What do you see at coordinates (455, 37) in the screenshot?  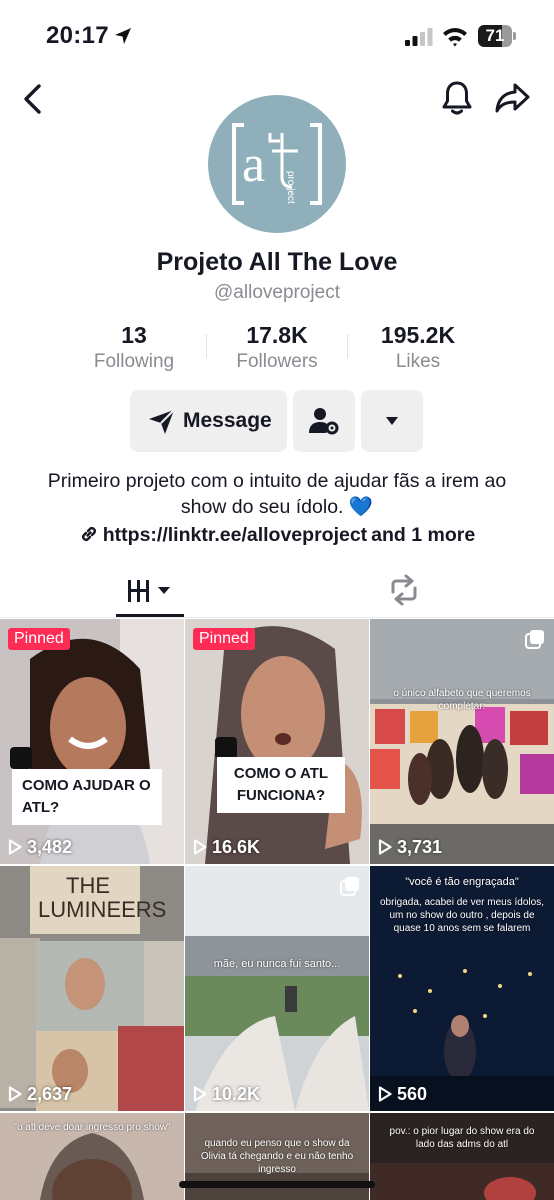 I see `wifi-icon` at bounding box center [455, 37].